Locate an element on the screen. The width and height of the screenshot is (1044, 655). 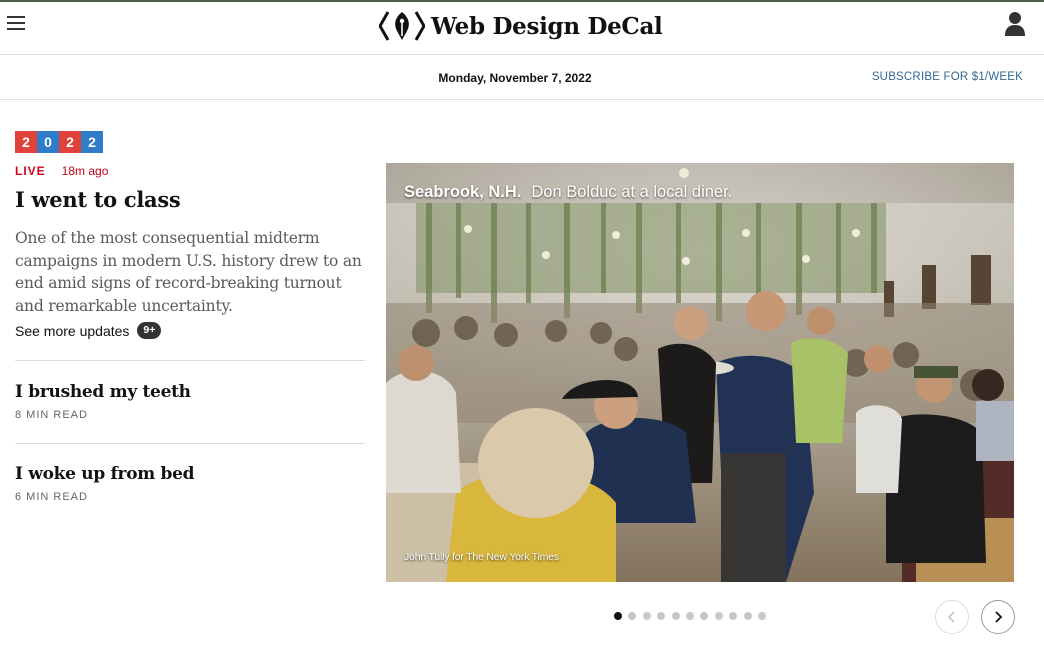
carousel-next-button is located at coordinates (998, 617).